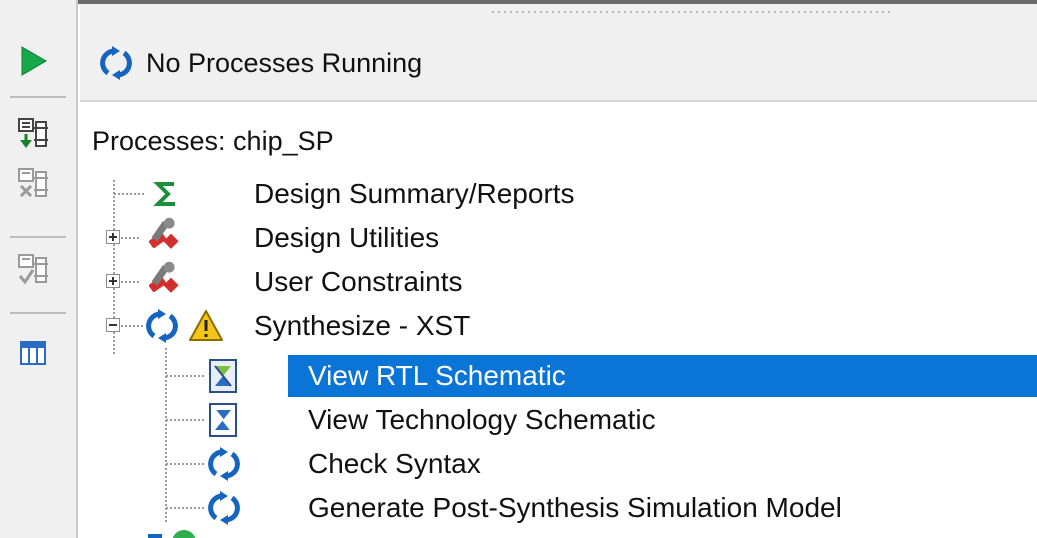 The image size is (1037, 538). What do you see at coordinates (575, 507) in the screenshot?
I see `process-label: Generate Post-Synthesis Simulation Model` at bounding box center [575, 507].